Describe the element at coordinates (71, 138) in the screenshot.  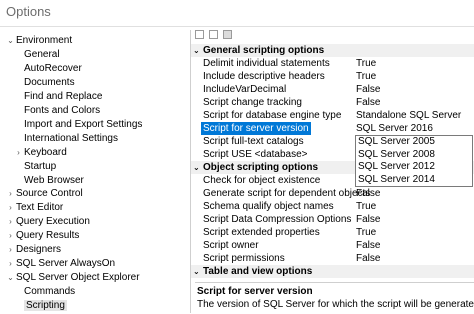
I see `tree-item-international: International Settings` at that location.